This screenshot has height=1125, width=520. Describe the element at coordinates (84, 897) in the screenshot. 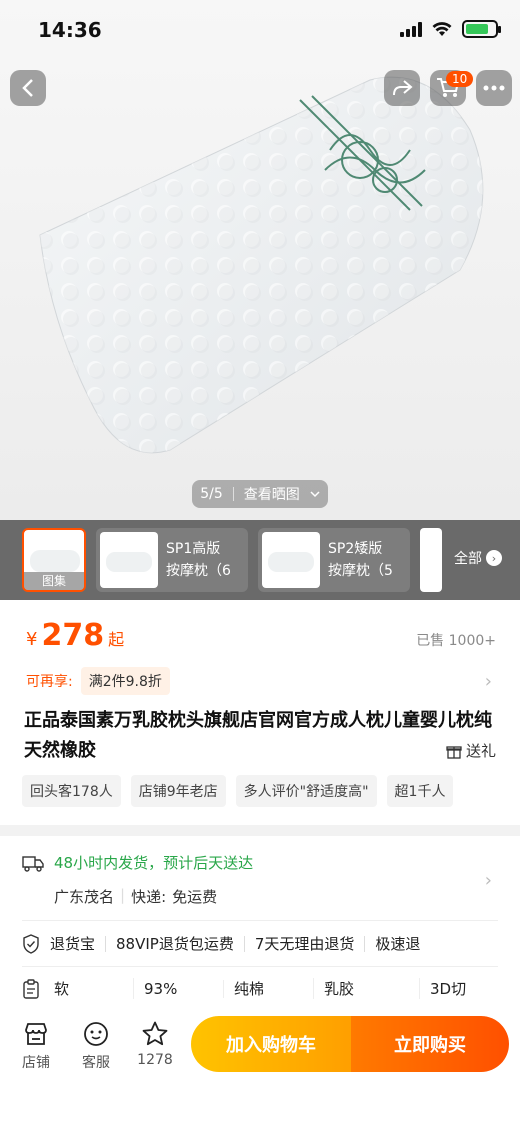

I see `shipping-origin: 广东茂名` at that location.